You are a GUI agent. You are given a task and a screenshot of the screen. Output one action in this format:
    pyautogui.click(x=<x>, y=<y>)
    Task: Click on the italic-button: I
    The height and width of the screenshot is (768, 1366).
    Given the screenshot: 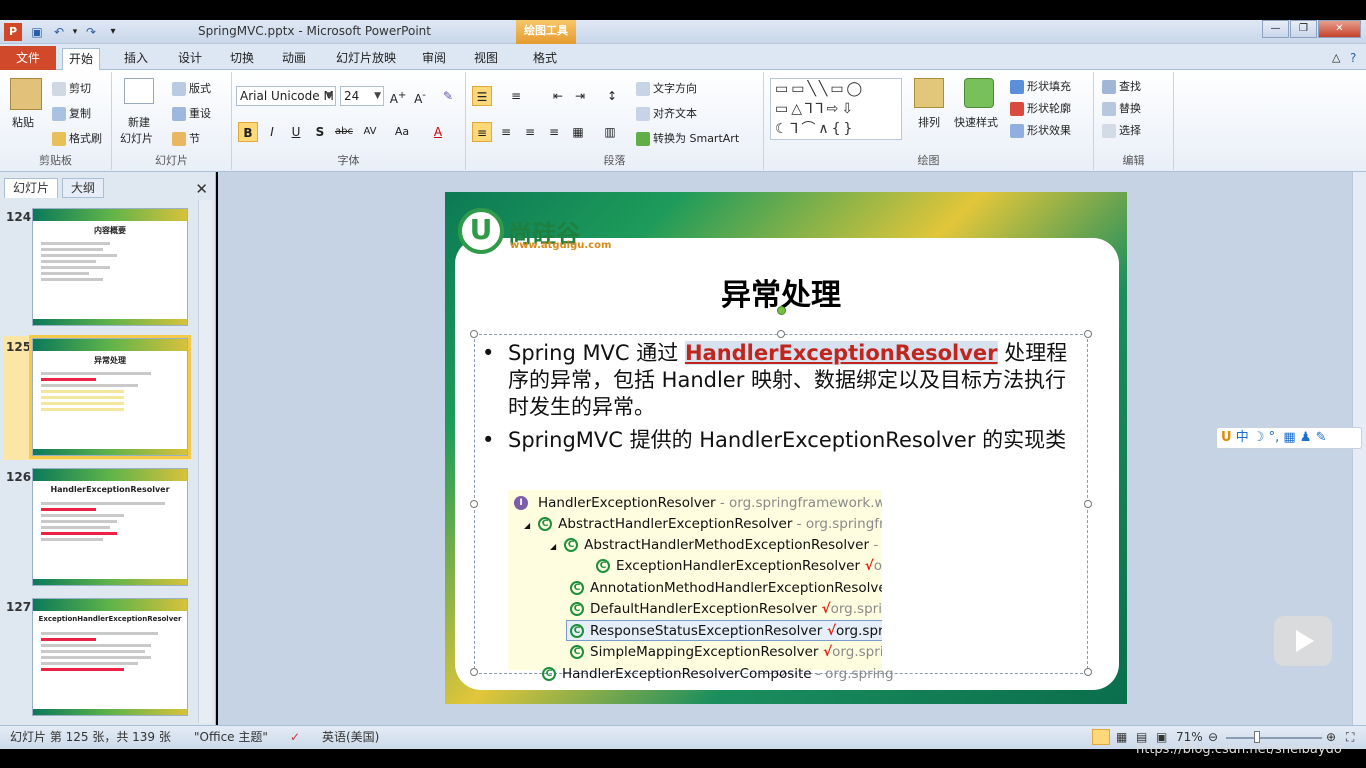 What is the action you would take?
    pyautogui.click(x=272, y=132)
    